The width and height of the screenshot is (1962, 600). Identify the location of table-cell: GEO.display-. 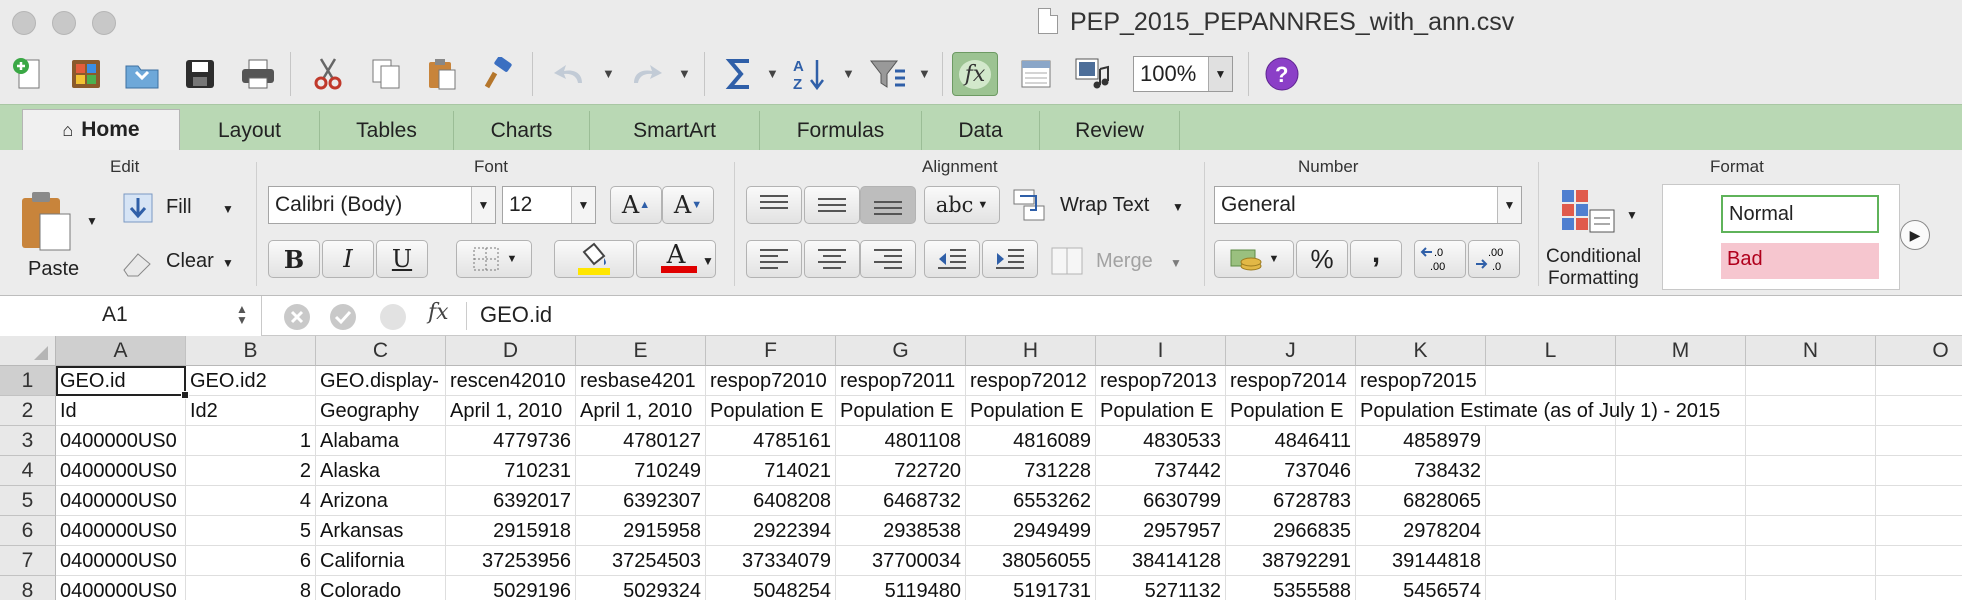
(381, 381).